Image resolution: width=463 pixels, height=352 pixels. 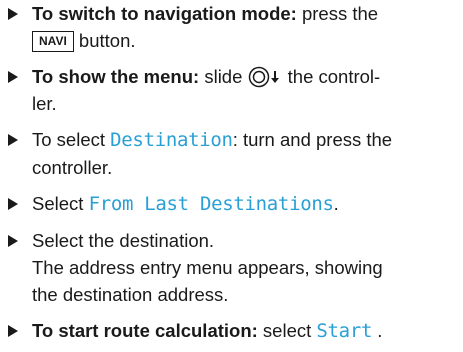 What do you see at coordinates (60, 203) in the screenshot?
I see `step-text: Select` at bounding box center [60, 203].